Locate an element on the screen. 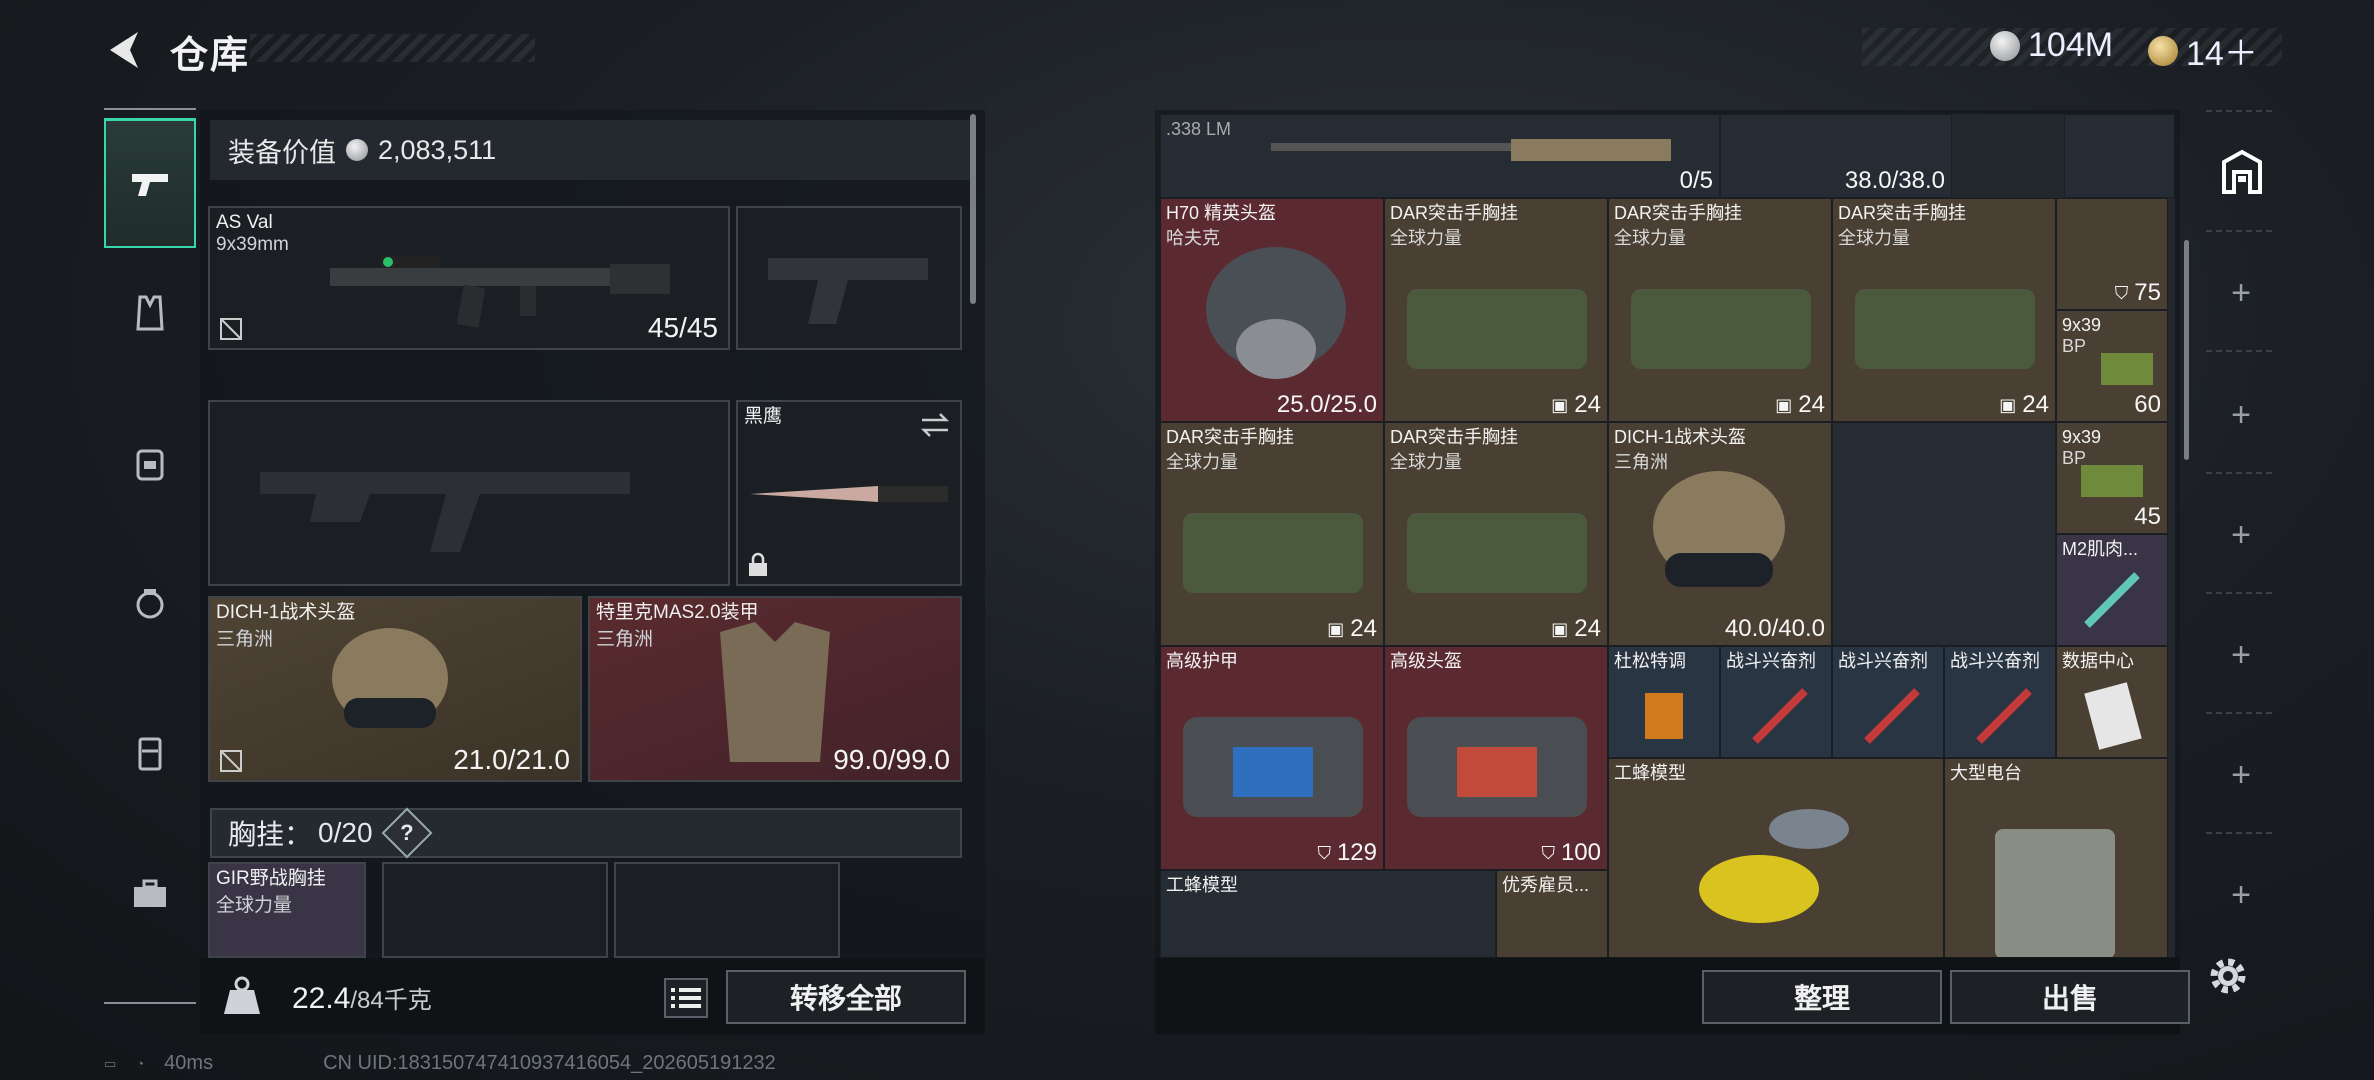  storage-item: 9x39 BP 60 is located at coordinates (2112, 366).